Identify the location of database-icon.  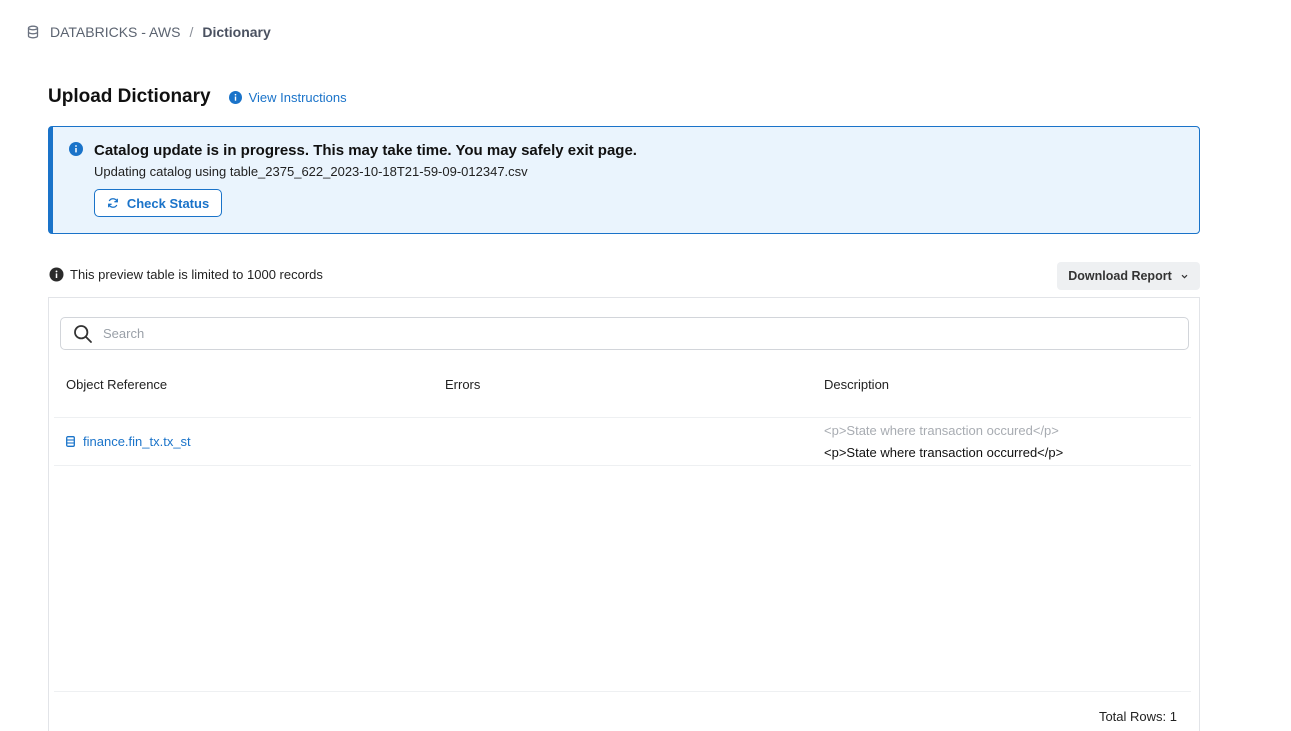
(33, 32).